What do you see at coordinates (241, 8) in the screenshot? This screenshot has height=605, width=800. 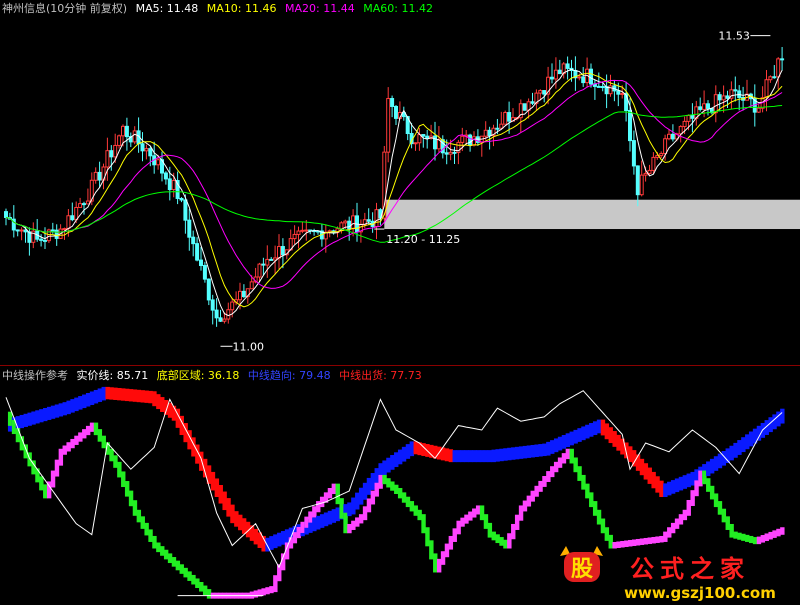 I see `legend-ma10: MA10: 11.46` at bounding box center [241, 8].